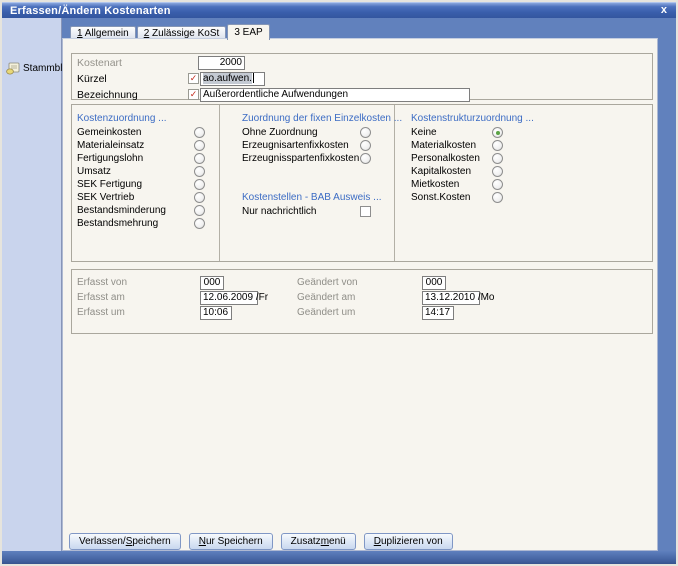 Image resolution: width=678 pixels, height=566 pixels. What do you see at coordinates (524, 184) in the screenshot?
I see `option-mietkosten: Mietkosten` at bounding box center [524, 184].